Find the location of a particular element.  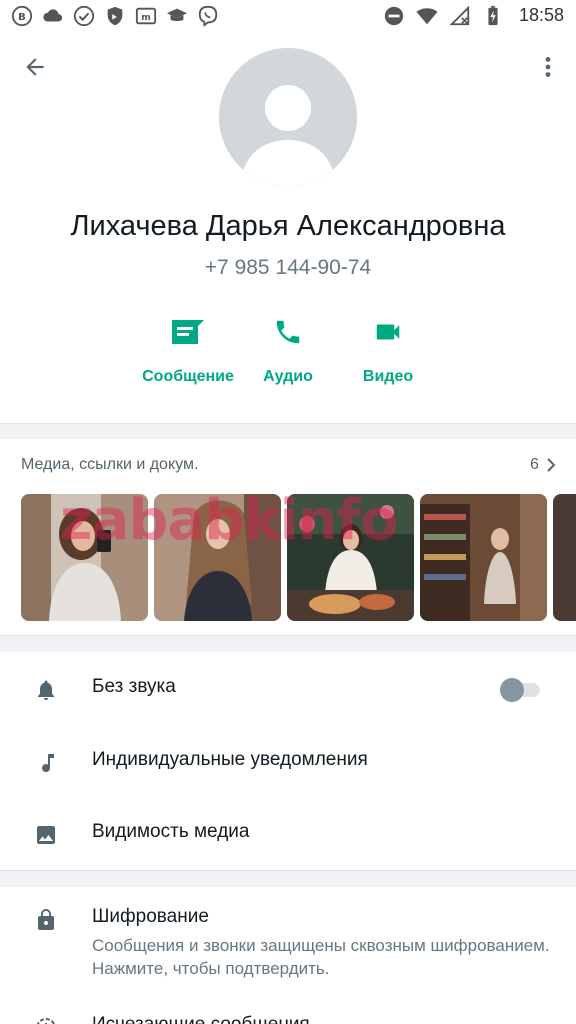

phone-icon is located at coordinates (288, 332).